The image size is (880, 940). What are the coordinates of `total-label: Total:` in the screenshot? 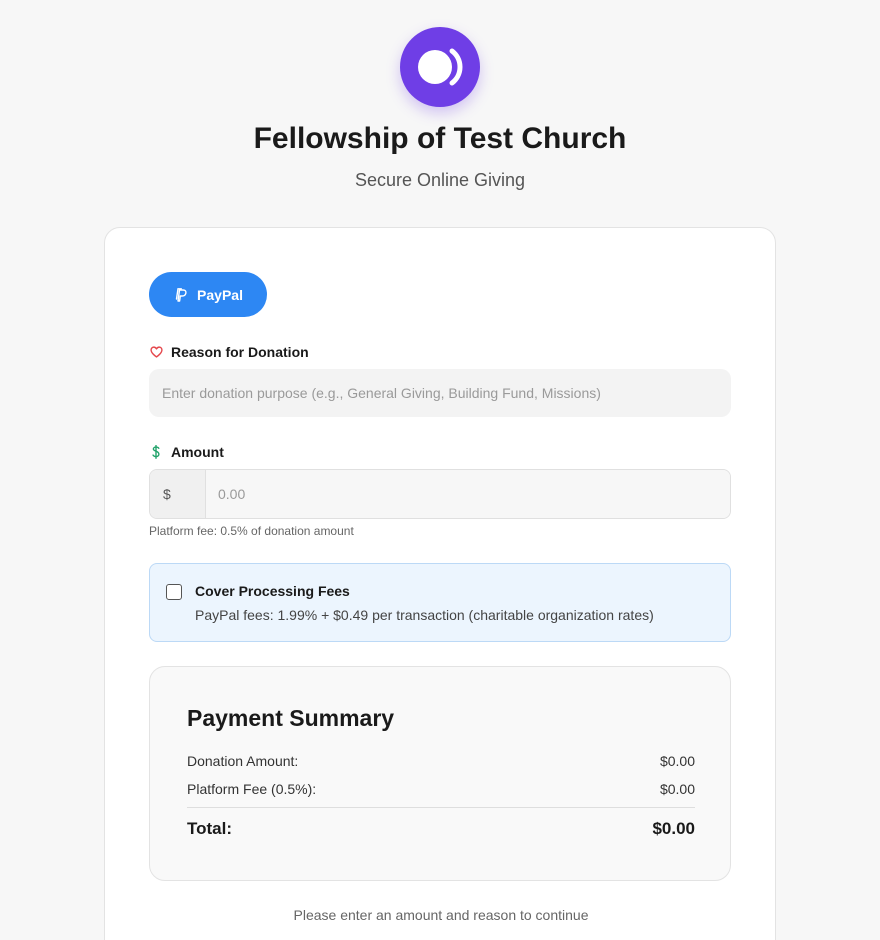 It's located at (210, 828).